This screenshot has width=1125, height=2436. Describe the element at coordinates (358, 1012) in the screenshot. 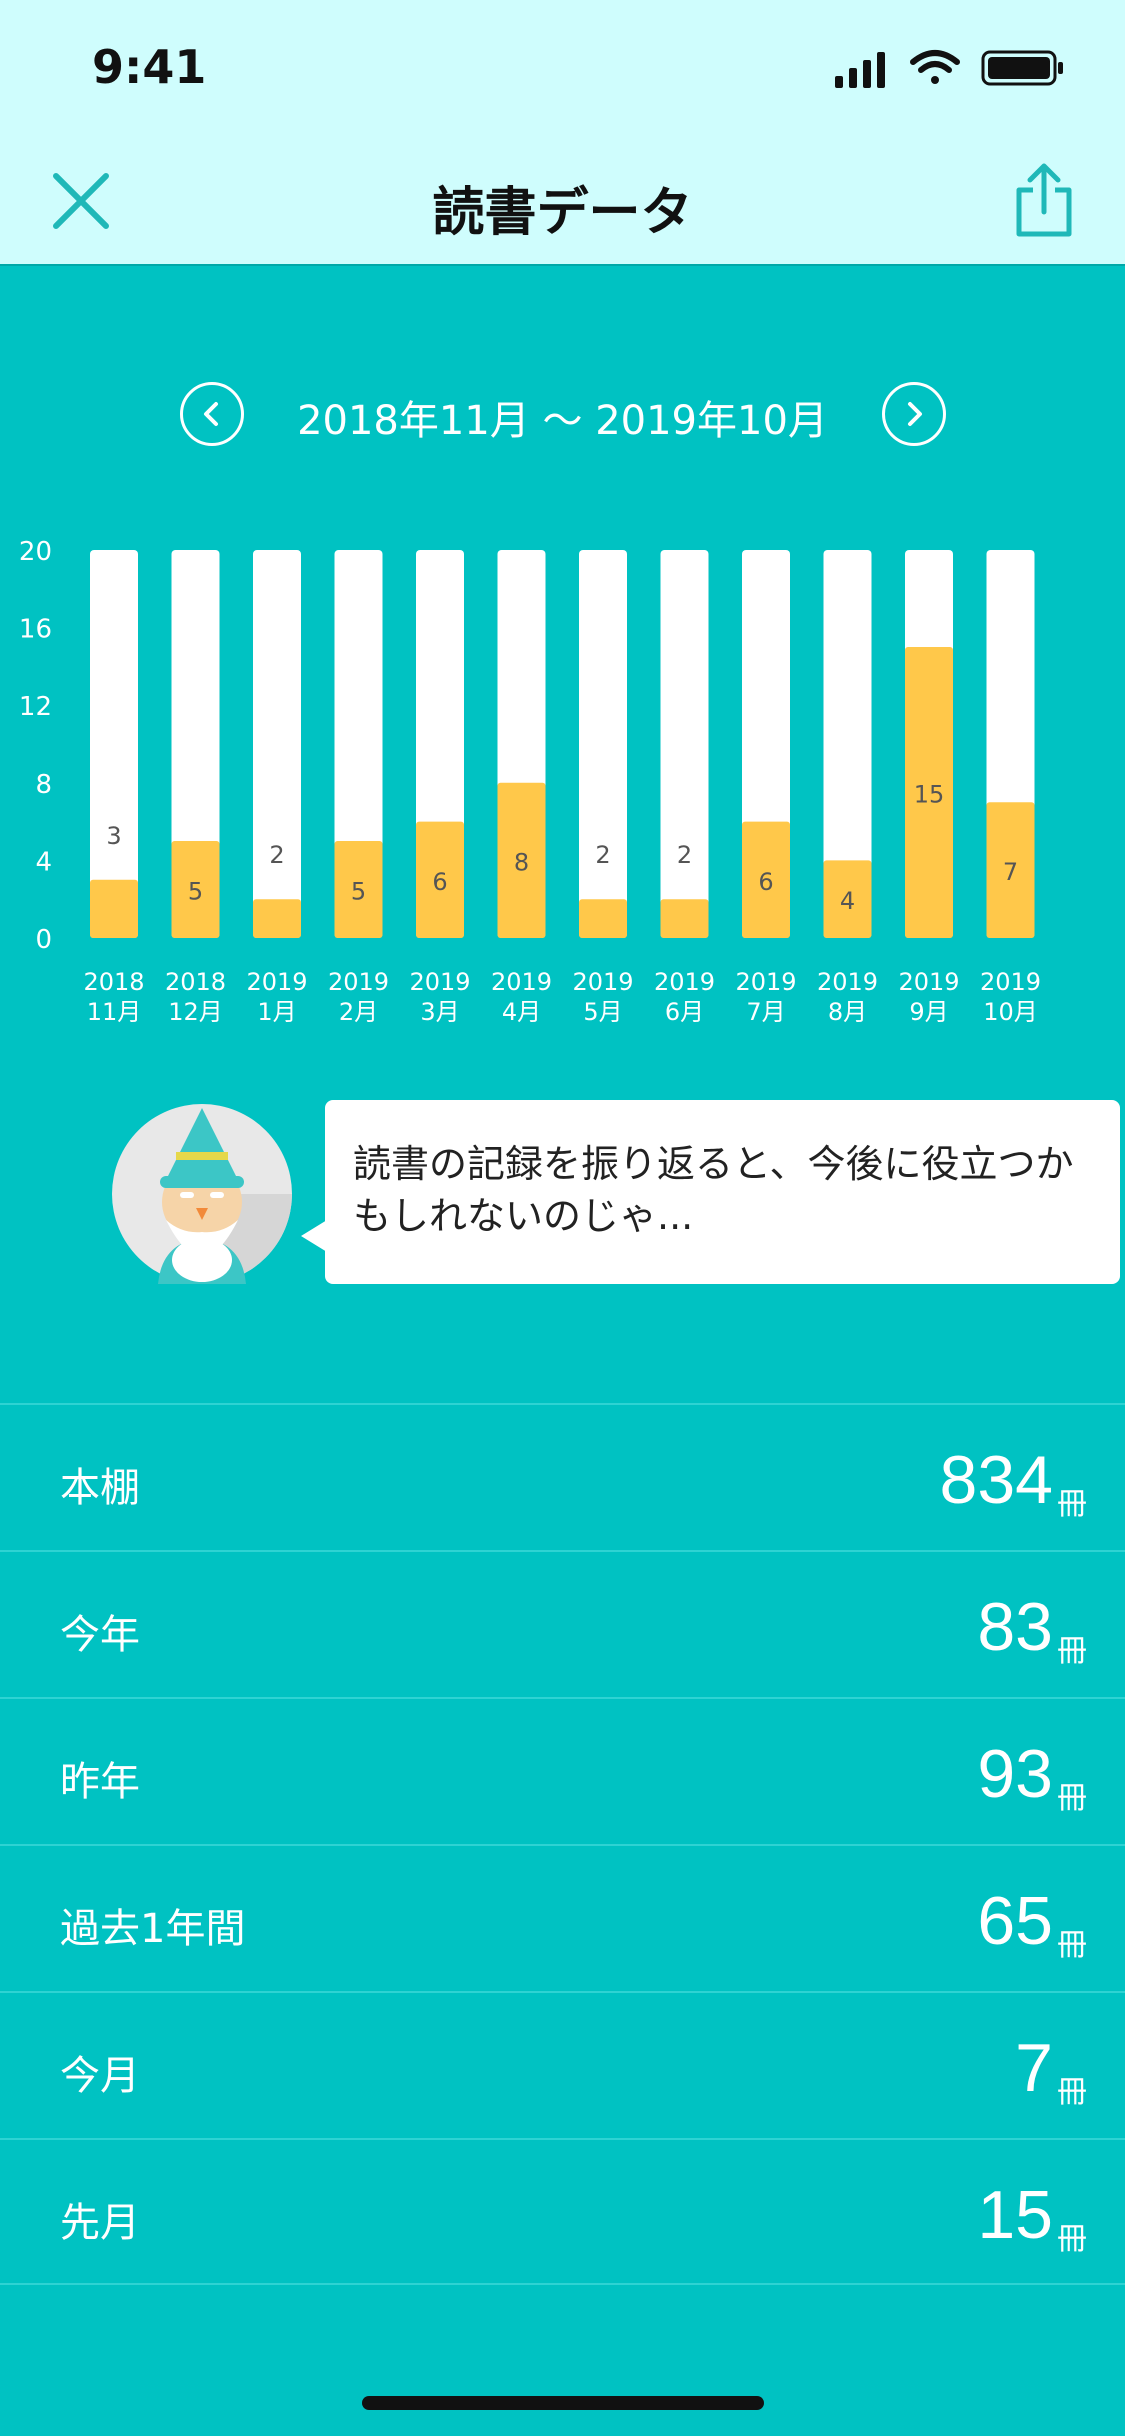

I see `x-tick-month: 2月` at that location.